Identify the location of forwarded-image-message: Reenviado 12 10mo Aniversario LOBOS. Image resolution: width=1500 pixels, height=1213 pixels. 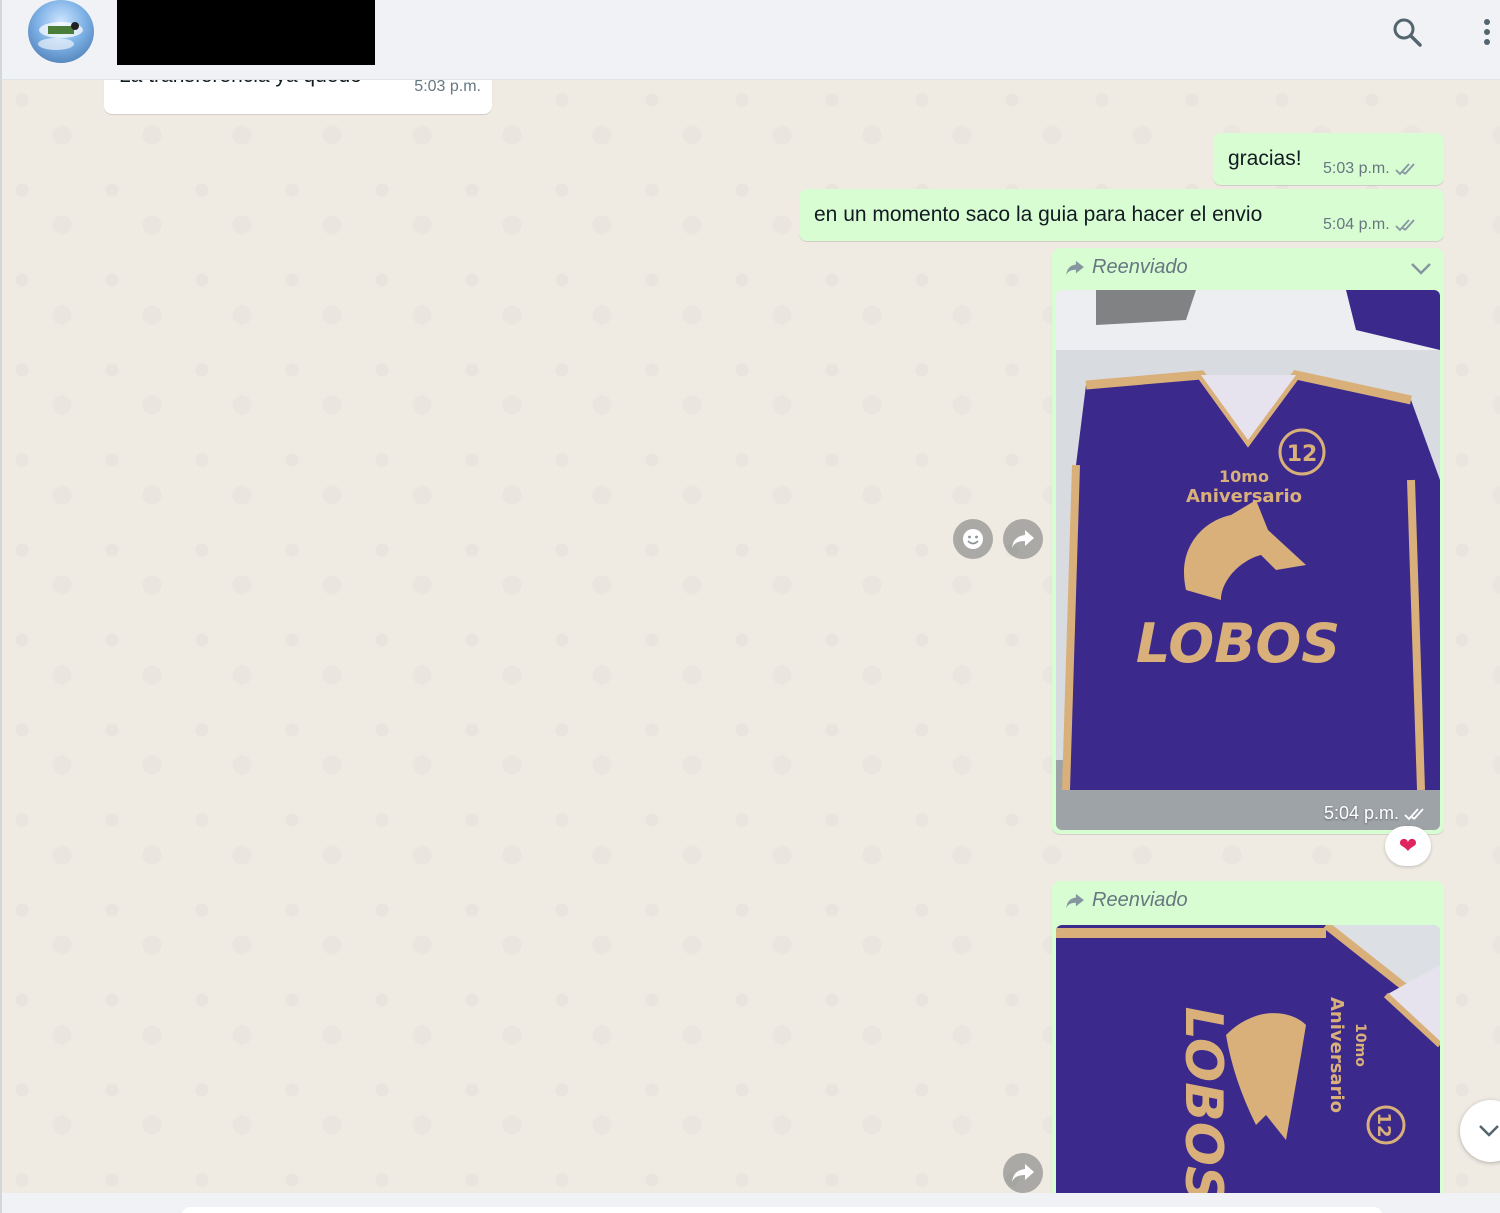
(1248, 1037).